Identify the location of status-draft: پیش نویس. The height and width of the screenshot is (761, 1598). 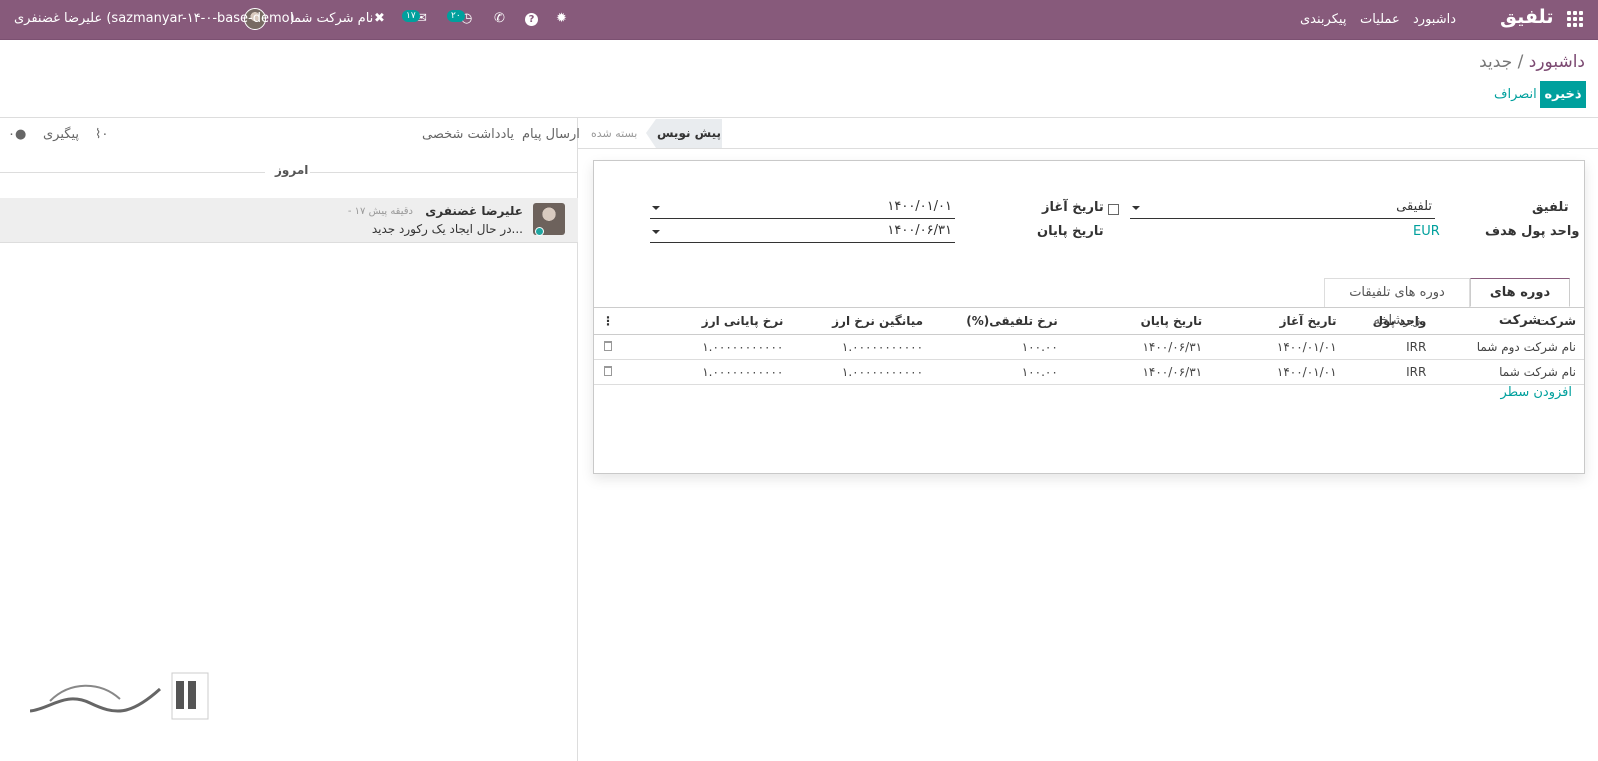
(684, 133).